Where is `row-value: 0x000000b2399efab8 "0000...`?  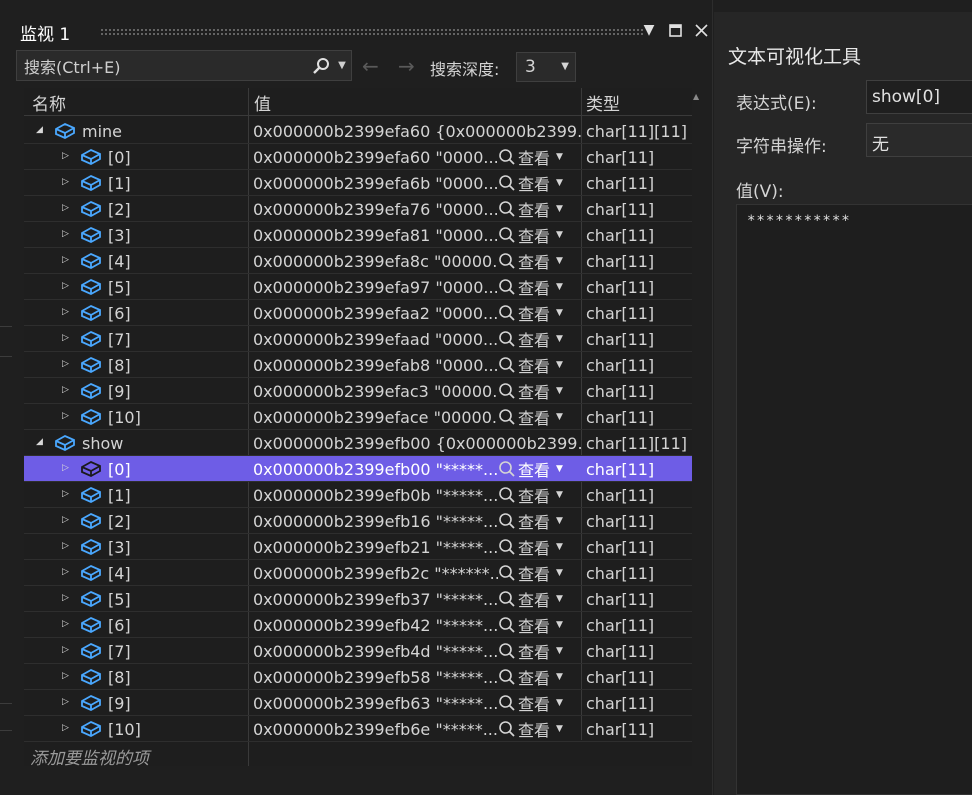 row-value: 0x000000b2399efab8 "0000... is located at coordinates (375, 365).